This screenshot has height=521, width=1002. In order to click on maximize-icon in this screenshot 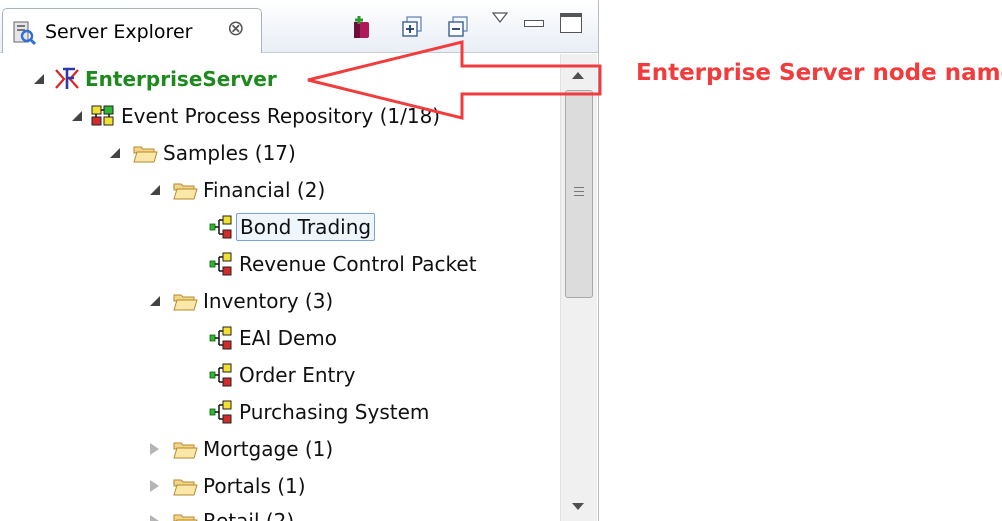, I will do `click(571, 23)`.